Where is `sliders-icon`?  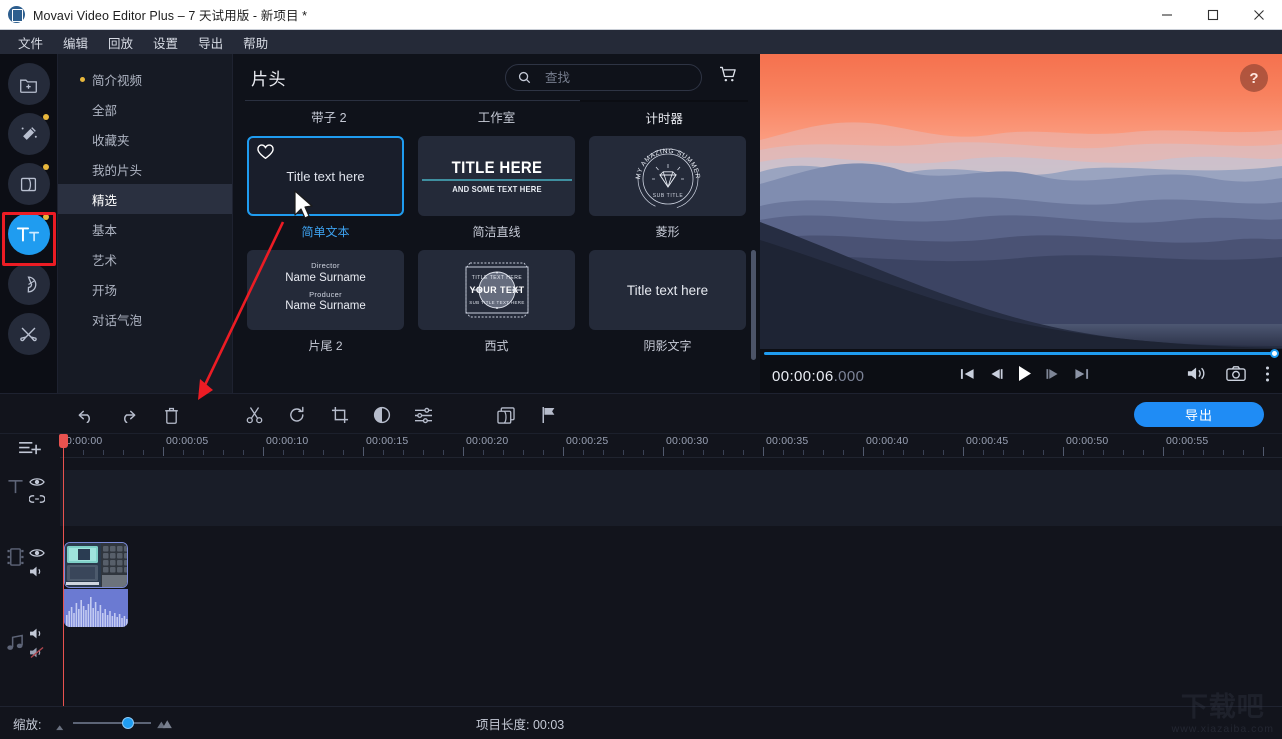 sliders-icon is located at coordinates (423, 415).